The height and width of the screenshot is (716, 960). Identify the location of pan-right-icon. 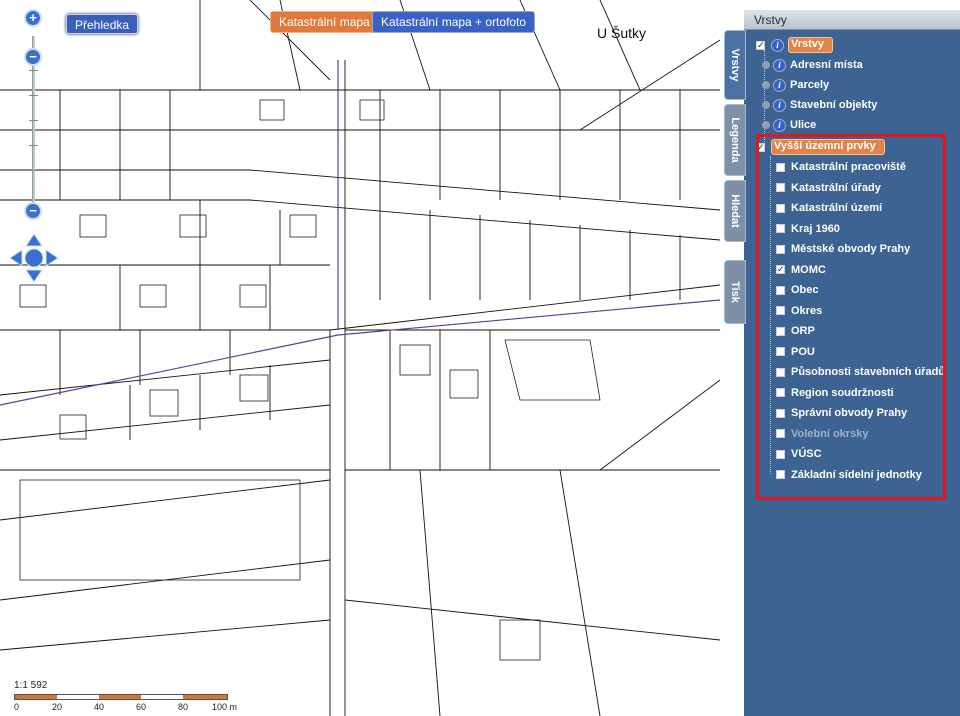
(52, 258).